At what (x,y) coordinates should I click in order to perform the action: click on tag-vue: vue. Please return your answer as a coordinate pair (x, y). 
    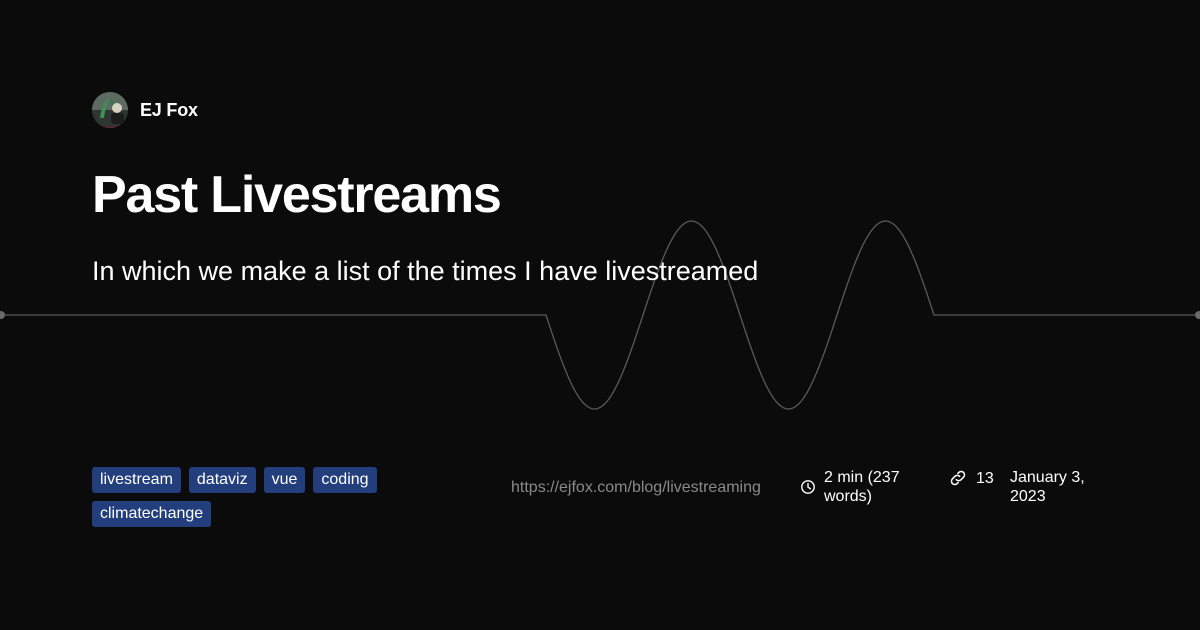
    Looking at the image, I should click on (284, 480).